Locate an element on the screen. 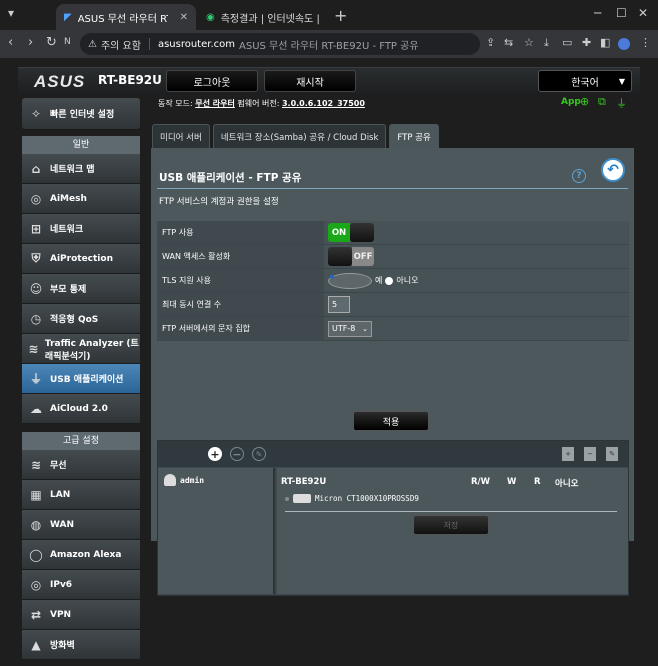 Image resolution: width=658 pixels, height=666 pixels. delete-folder-icon: − is located at coordinates (590, 454).